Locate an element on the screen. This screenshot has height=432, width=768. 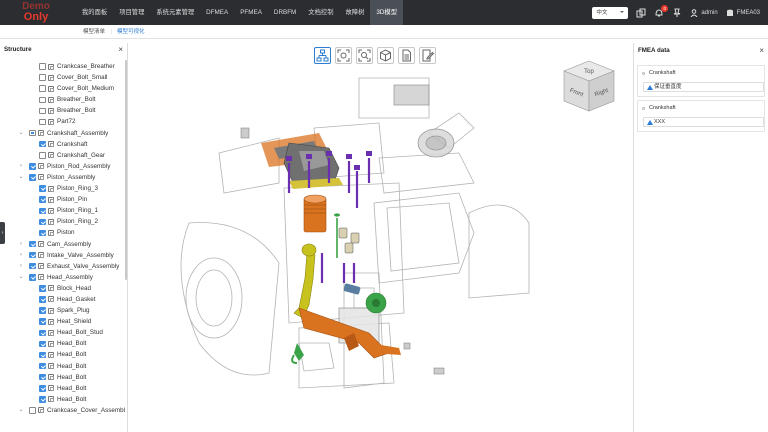
structure-close-button: × is located at coordinates (120, 49).